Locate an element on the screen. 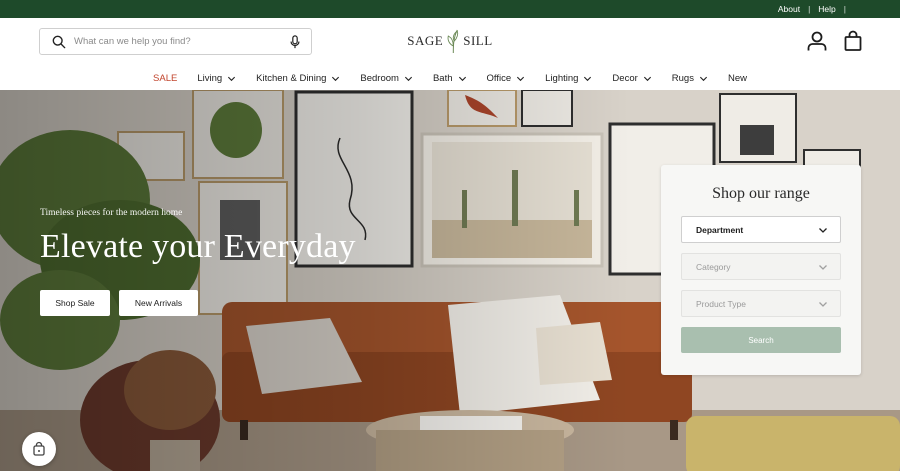  nav-item-kitchen-dining: Kitchen & Dining is located at coordinates (298, 78).